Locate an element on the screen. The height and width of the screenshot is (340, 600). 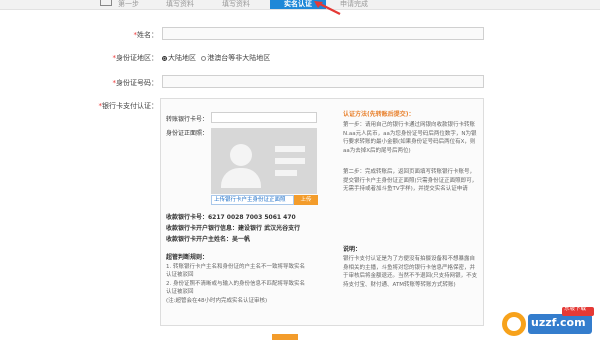
name-input is located at coordinates (323, 33).